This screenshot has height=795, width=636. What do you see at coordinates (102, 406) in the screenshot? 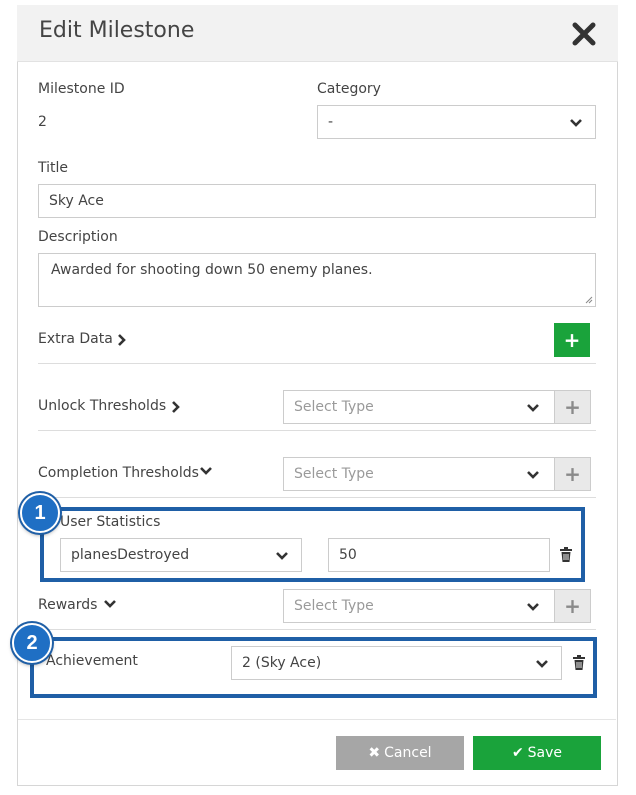
I see `unlock-thresholds-label: Unlock Thresholds` at bounding box center [102, 406].